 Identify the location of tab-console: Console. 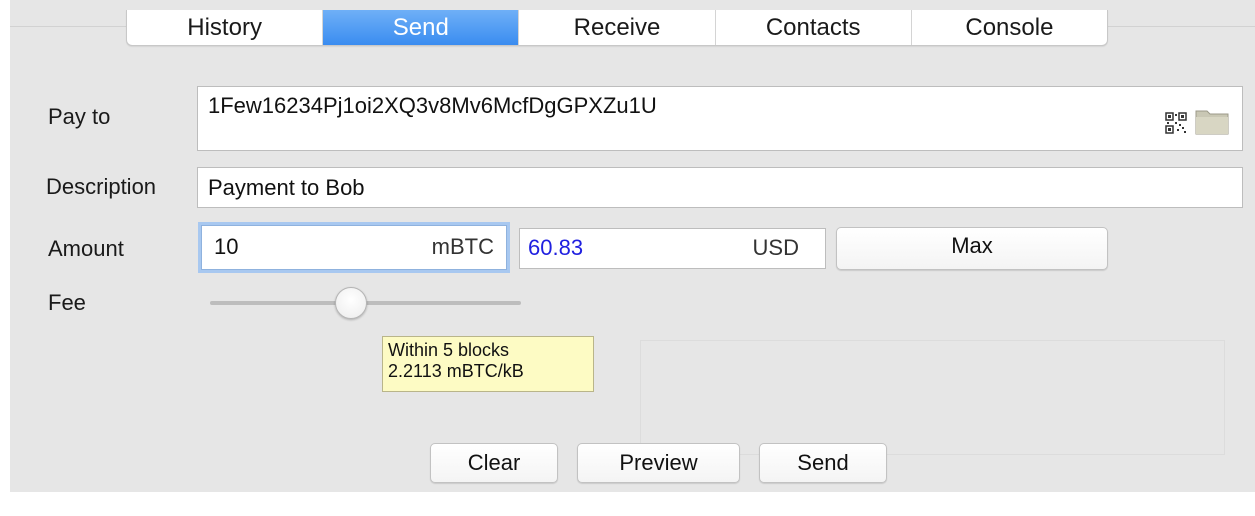
(1009, 27).